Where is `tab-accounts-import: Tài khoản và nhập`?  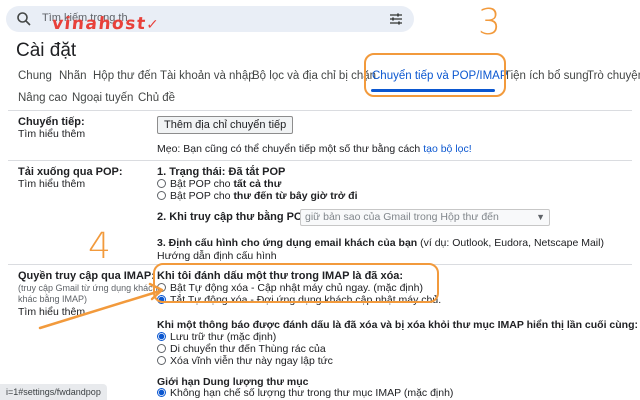
tab-accounts-import: Tài khoản và nhập is located at coordinates (207, 76).